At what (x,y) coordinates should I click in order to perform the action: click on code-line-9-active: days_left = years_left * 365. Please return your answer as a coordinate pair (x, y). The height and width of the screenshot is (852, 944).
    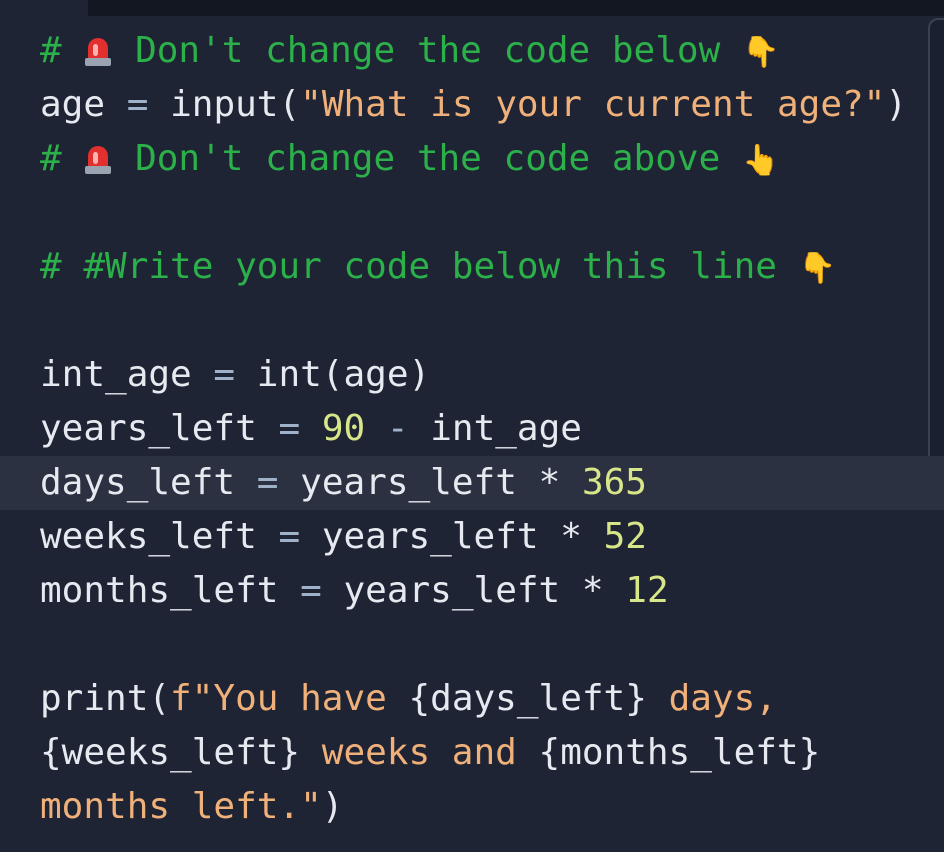
    Looking at the image, I should click on (472, 483).